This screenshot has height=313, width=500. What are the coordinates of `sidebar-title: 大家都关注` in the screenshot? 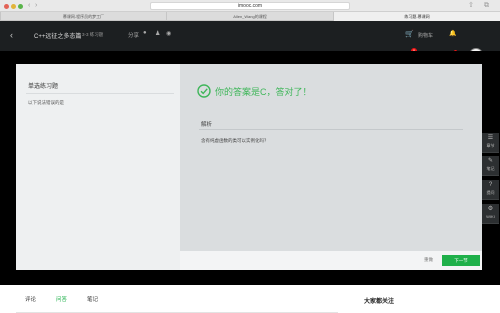 It's located at (379, 302).